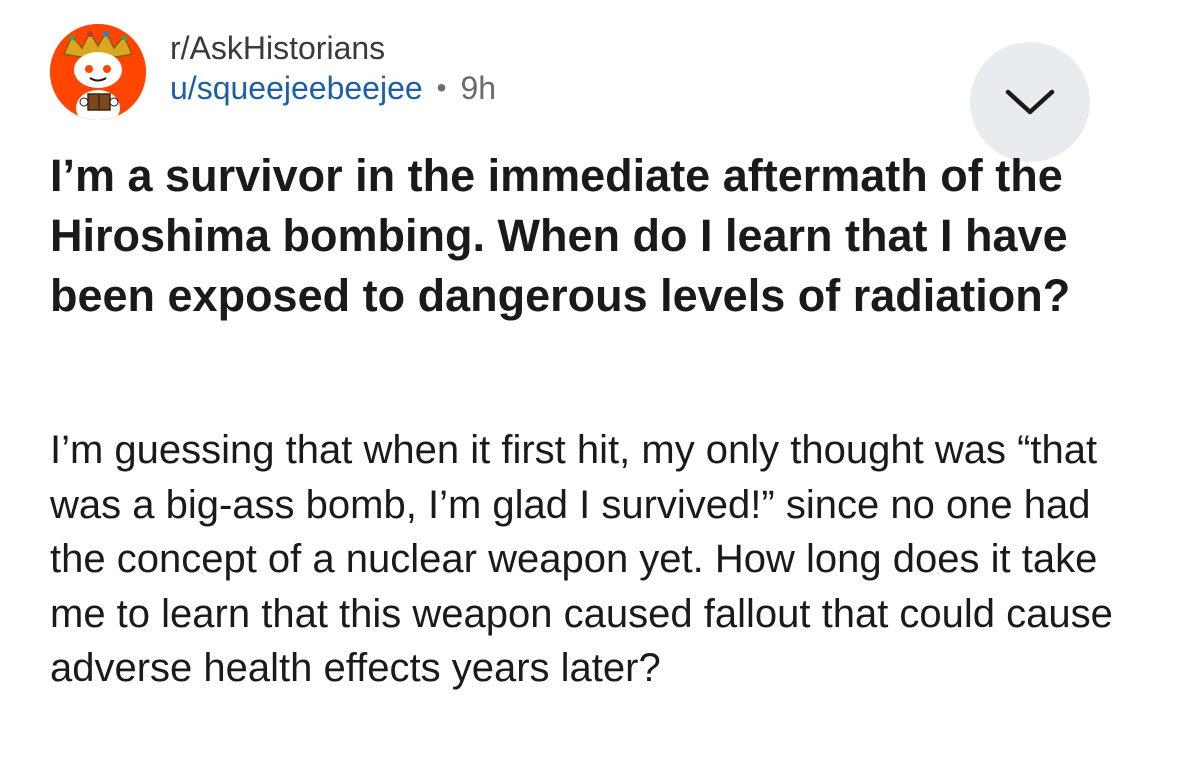  Describe the element at coordinates (296, 88) in the screenshot. I see `author-link: u/squeejeebeejee` at that location.